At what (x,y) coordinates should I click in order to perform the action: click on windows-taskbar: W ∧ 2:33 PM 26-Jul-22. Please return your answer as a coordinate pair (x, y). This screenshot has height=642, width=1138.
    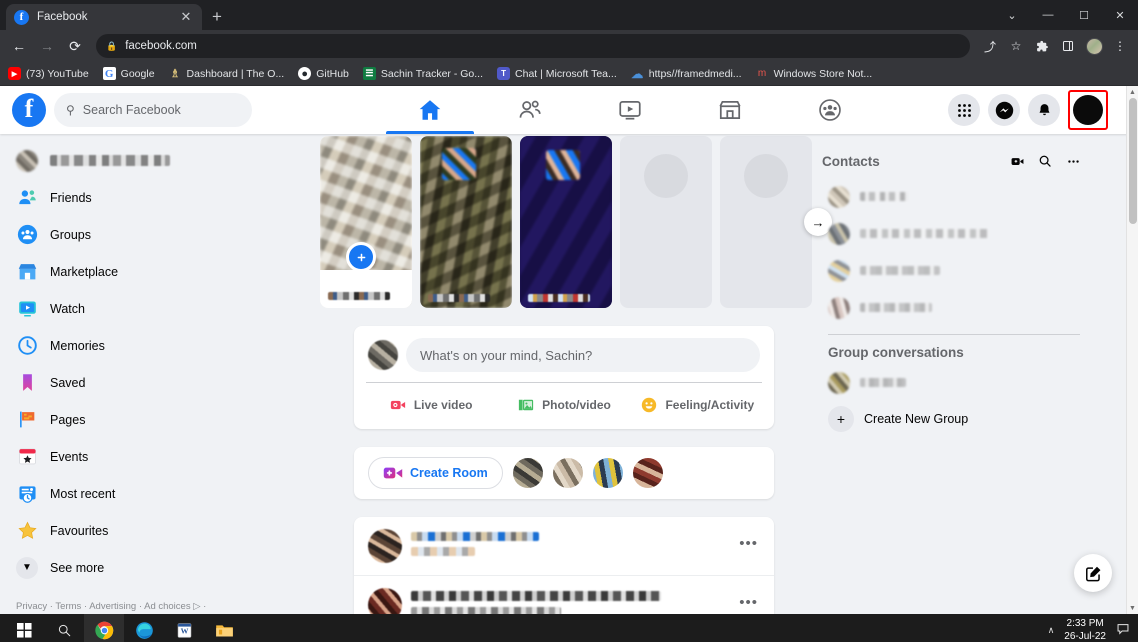
    Looking at the image, I should click on (569, 628).